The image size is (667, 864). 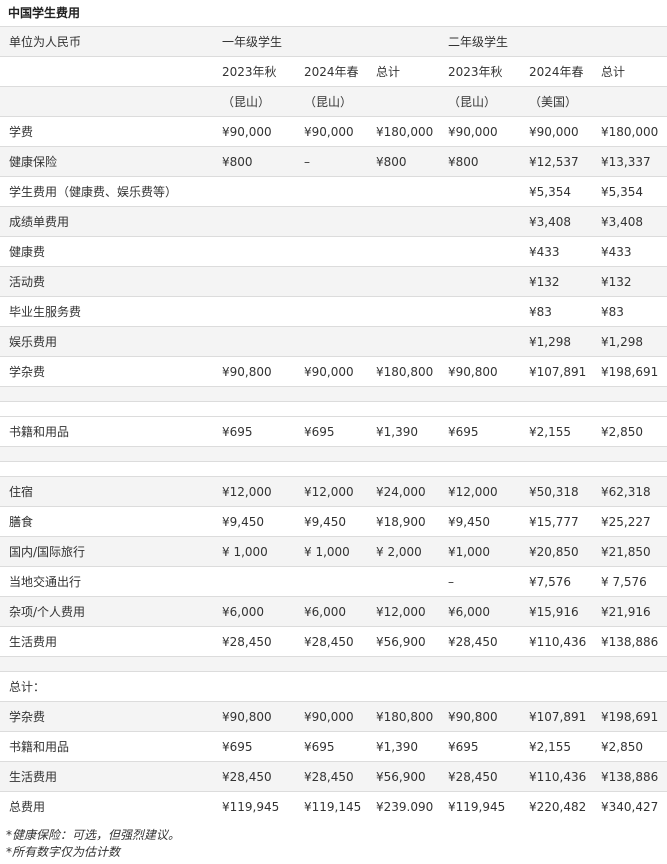 What do you see at coordinates (629, 806) in the screenshot?
I see `table-cell: ¥340,427` at bounding box center [629, 806].